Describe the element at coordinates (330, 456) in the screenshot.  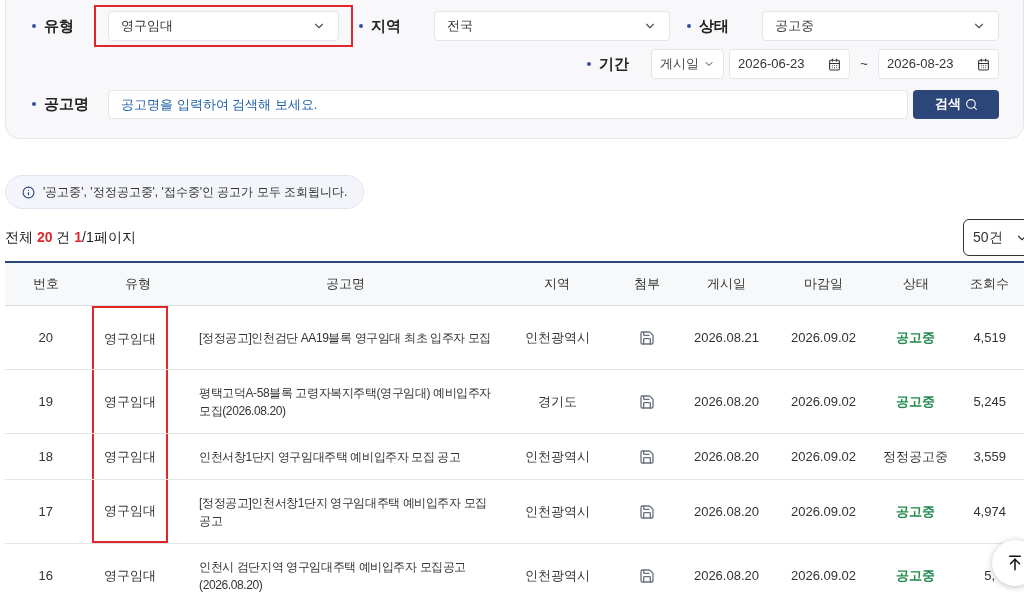
I see `notice-title-link: 인천서창1단지 영구임대주택 예비입주자 모집 공고` at that location.